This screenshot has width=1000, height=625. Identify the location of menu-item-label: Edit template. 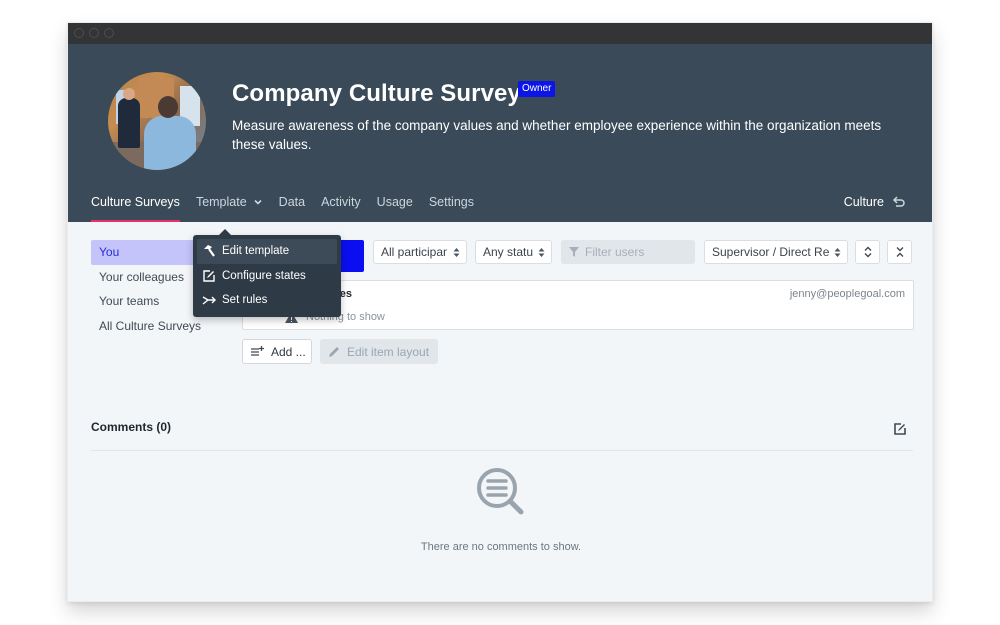
(256, 251).